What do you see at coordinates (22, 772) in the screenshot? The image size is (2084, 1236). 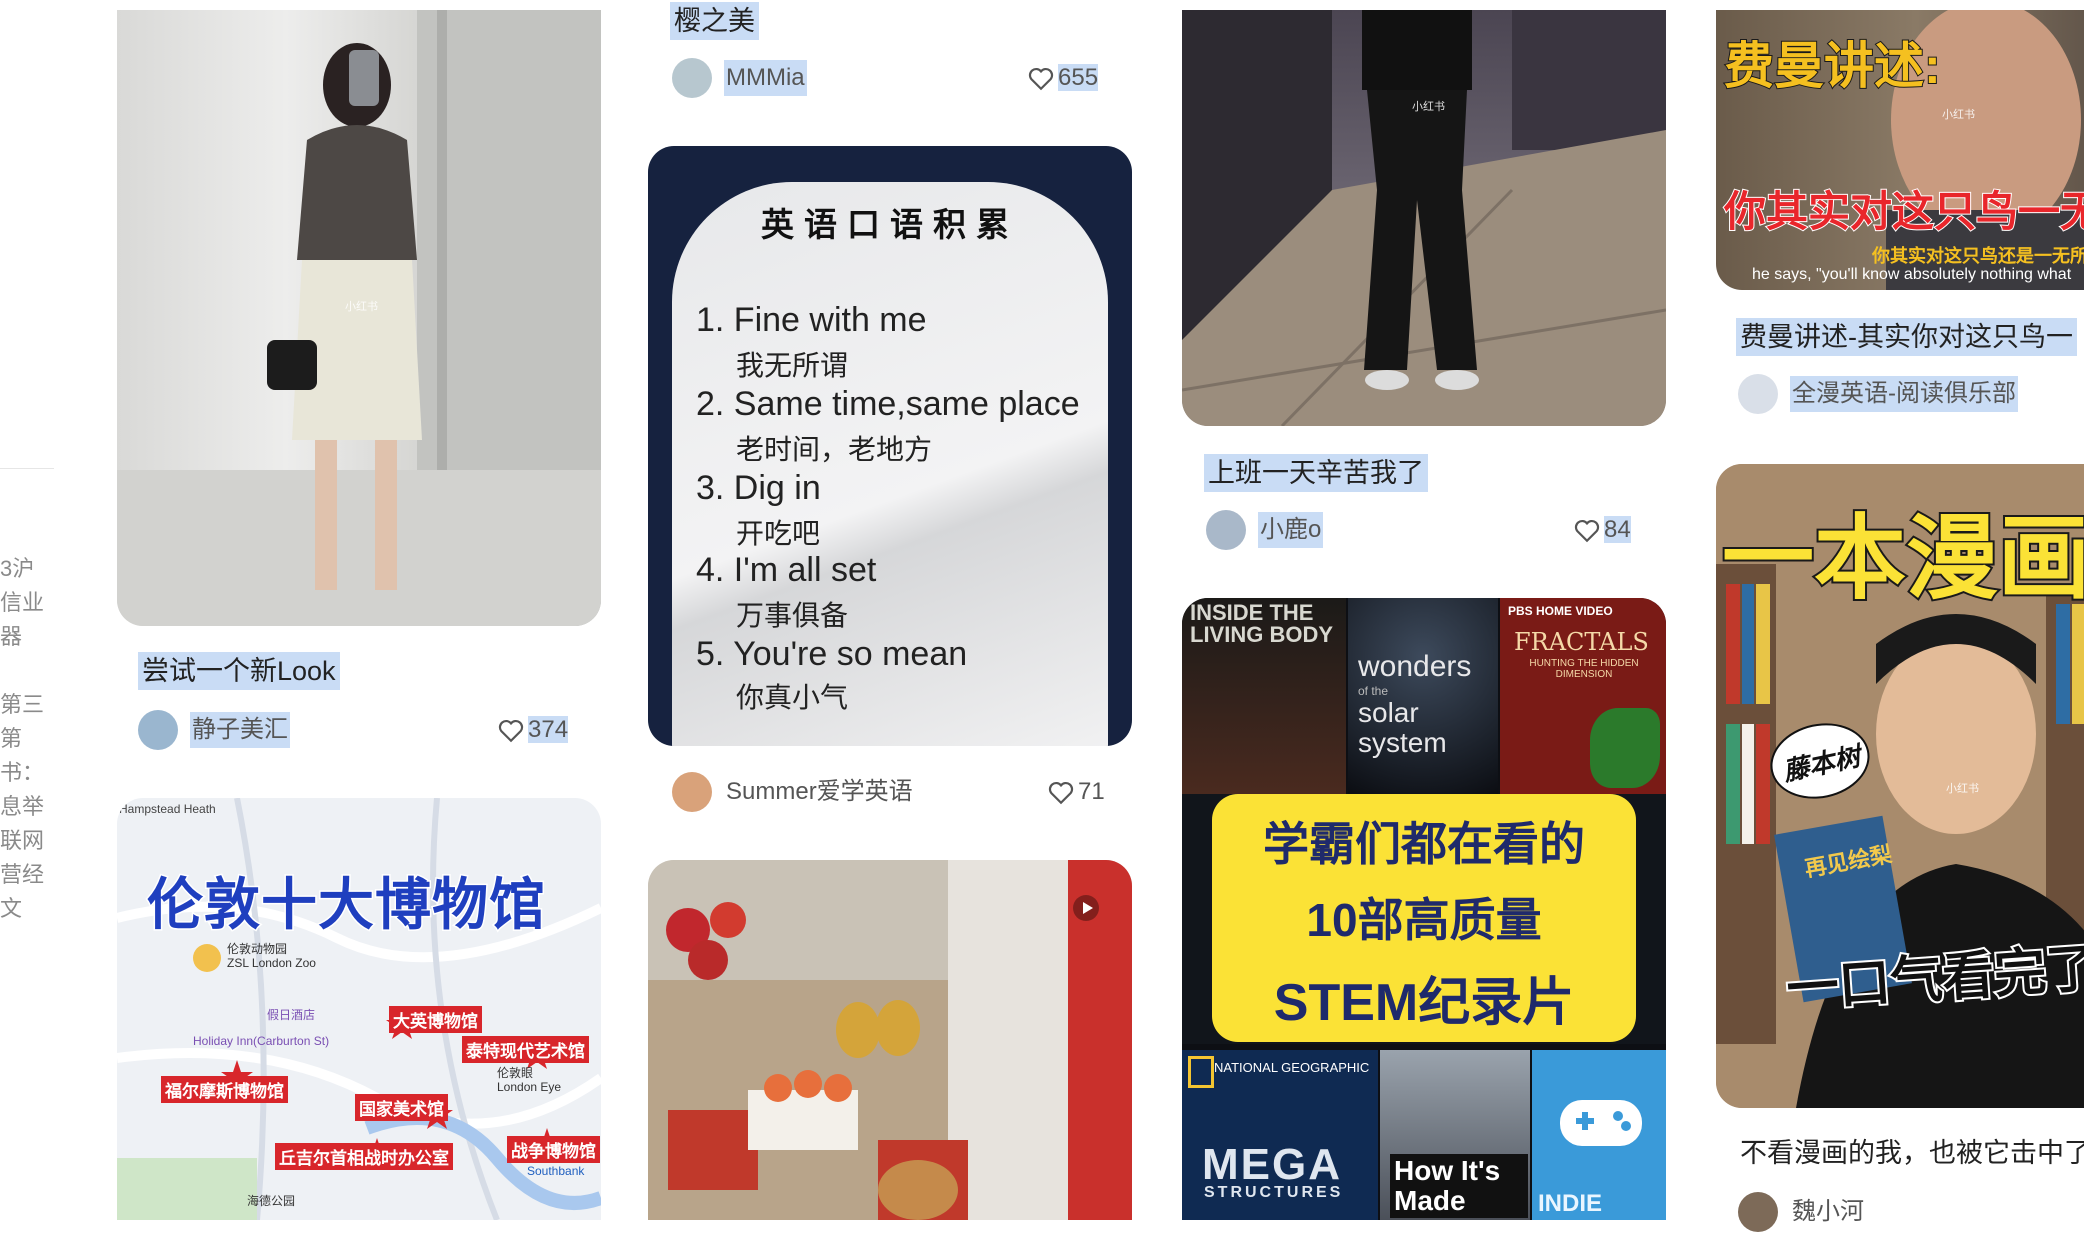 I see `sidebar-text: 书：` at bounding box center [22, 772].